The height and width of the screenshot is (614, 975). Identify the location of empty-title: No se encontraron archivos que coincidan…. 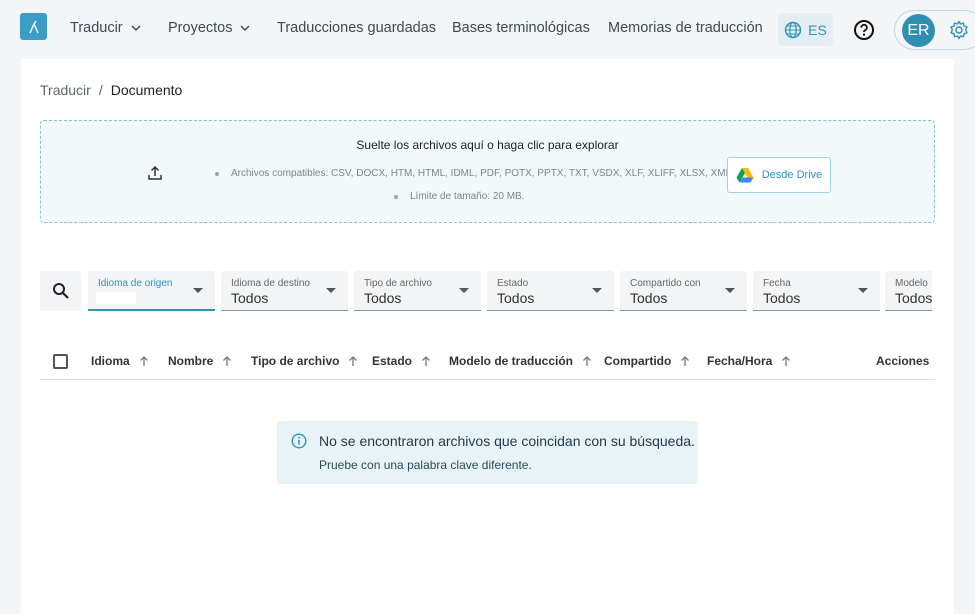
(507, 441).